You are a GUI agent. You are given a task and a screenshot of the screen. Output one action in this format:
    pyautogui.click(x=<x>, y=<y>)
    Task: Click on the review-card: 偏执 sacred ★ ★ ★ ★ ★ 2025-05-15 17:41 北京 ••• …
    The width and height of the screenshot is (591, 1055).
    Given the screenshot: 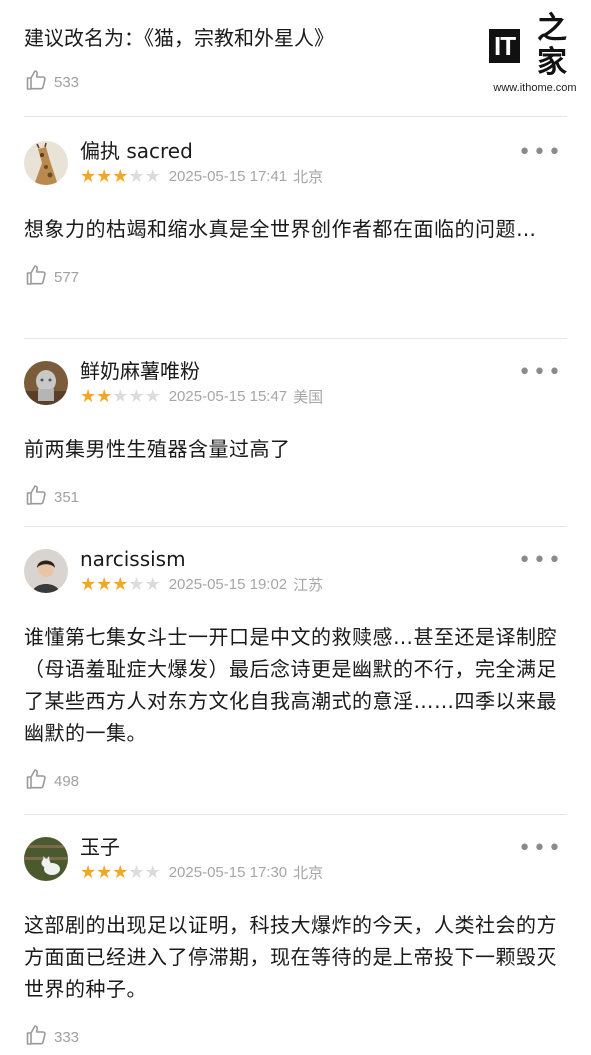 What is the action you would take?
    pyautogui.click(x=295, y=214)
    